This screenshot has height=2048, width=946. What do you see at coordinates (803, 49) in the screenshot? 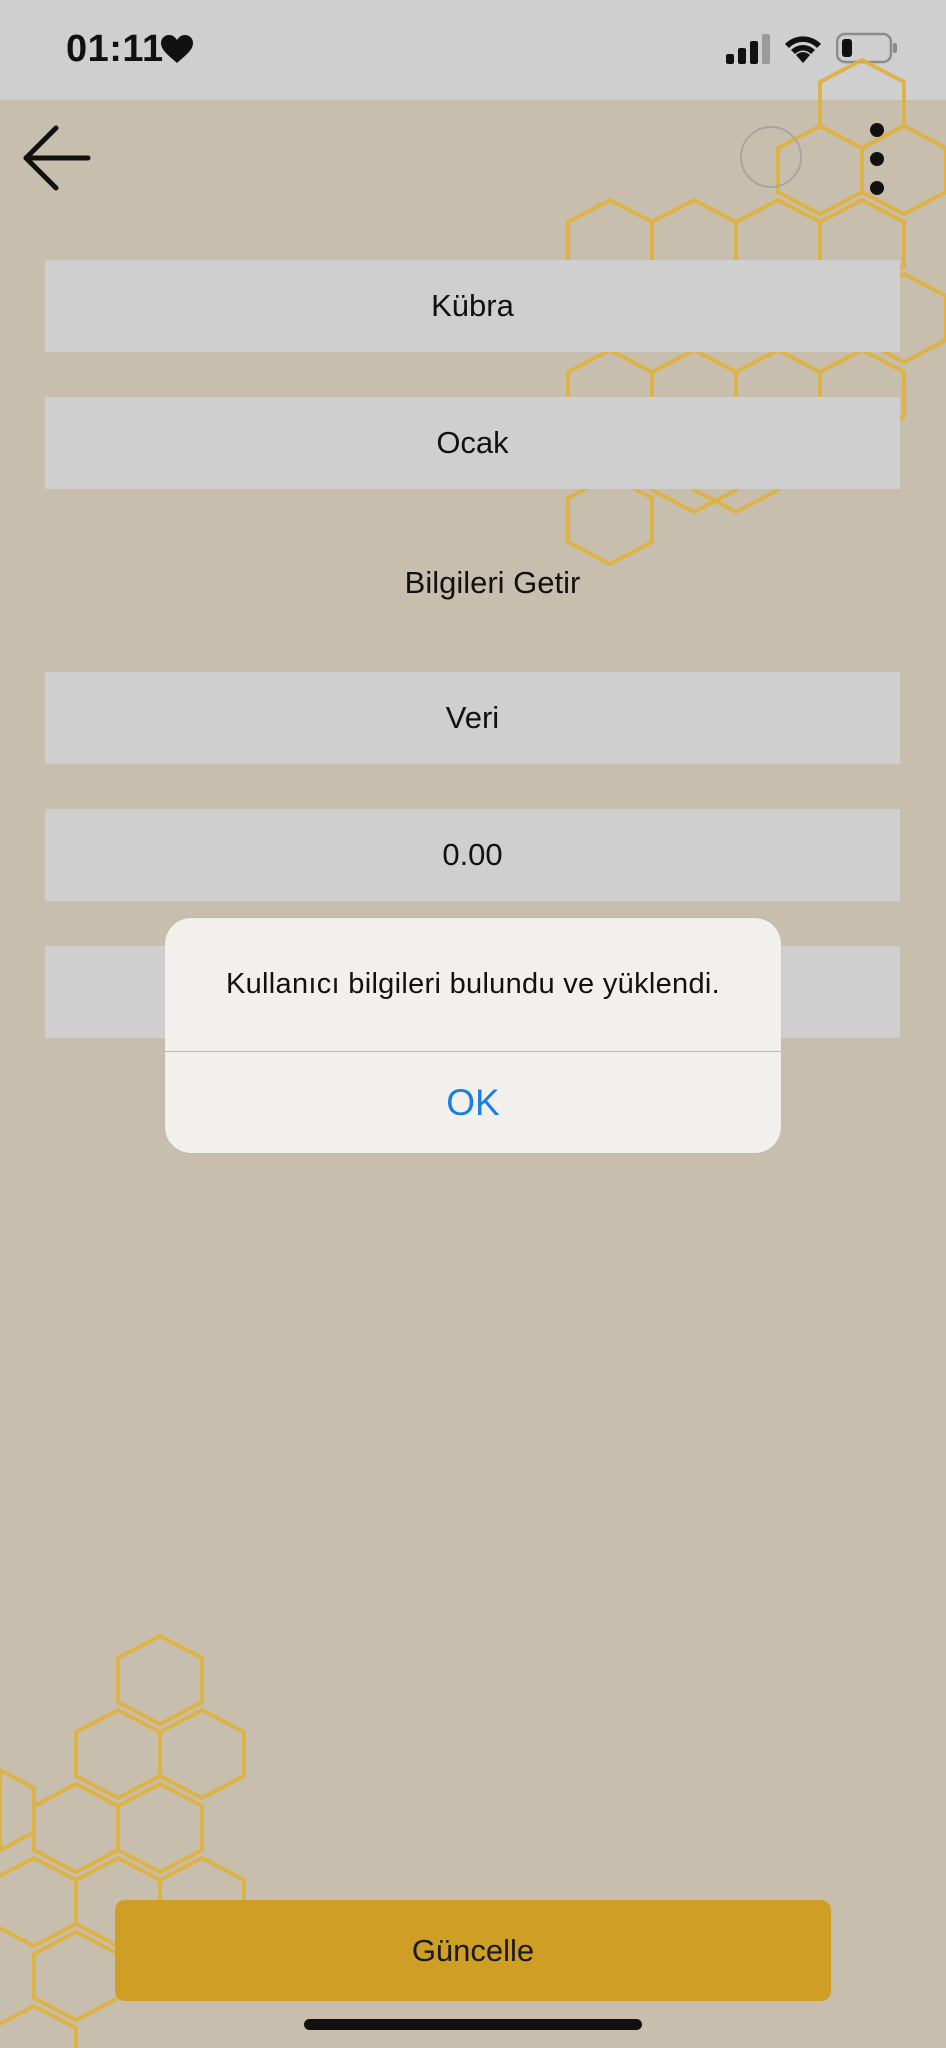
I see `wifi-icon` at bounding box center [803, 49].